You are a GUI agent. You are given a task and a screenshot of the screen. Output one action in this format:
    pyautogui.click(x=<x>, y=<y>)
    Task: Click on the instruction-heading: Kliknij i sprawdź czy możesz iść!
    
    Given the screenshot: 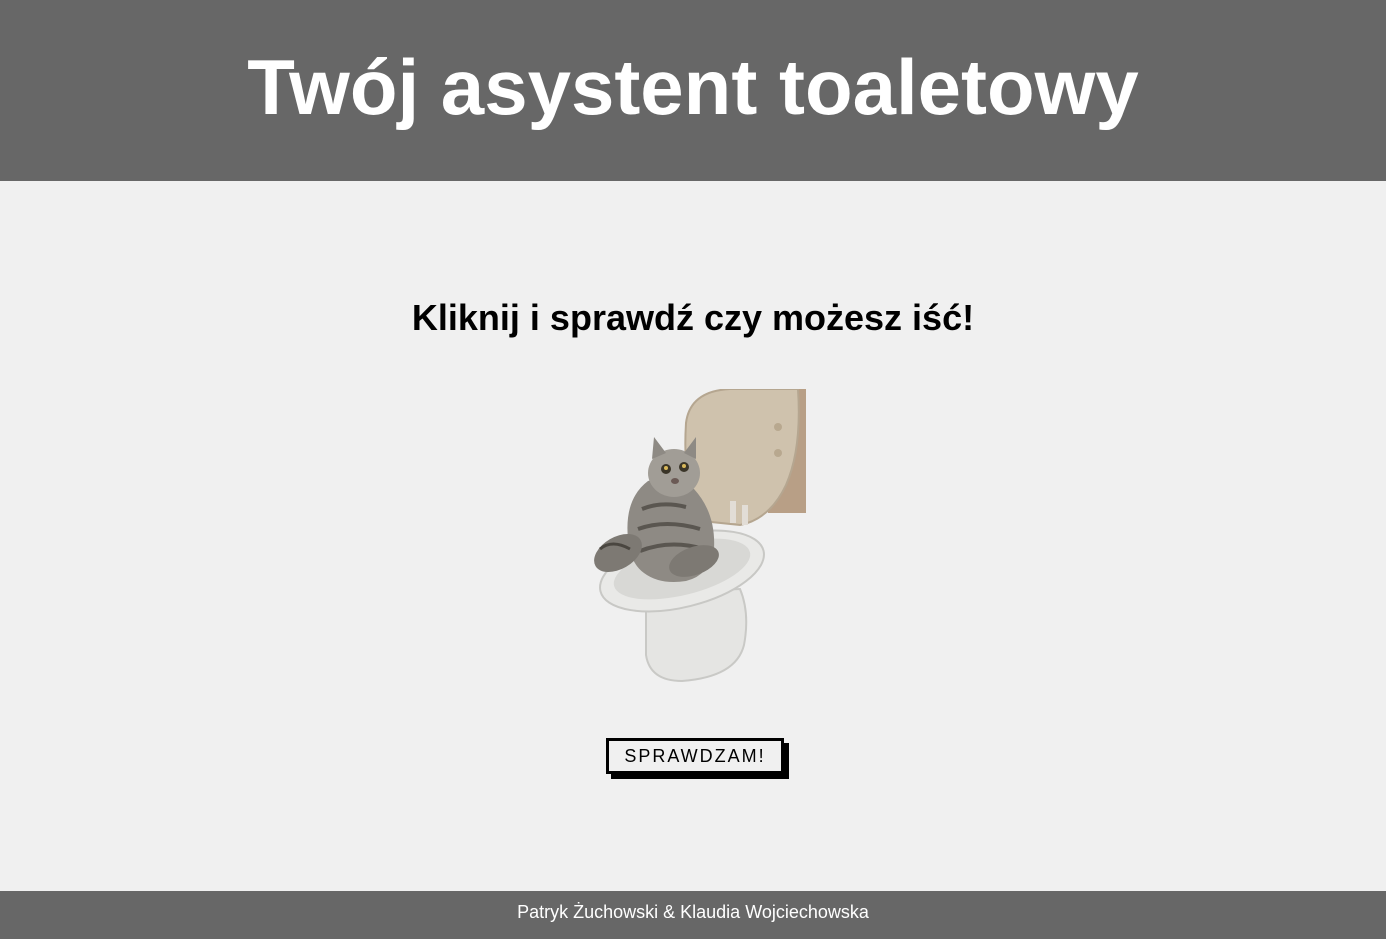 What is the action you would take?
    pyautogui.click(x=693, y=317)
    